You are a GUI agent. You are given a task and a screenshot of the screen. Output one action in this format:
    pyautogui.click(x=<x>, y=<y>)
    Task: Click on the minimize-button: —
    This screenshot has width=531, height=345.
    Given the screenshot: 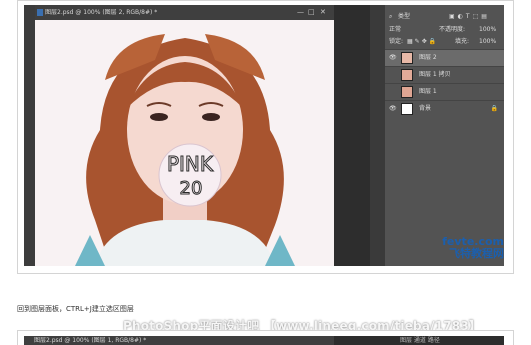 What is the action you would take?
    pyautogui.click(x=300, y=12)
    